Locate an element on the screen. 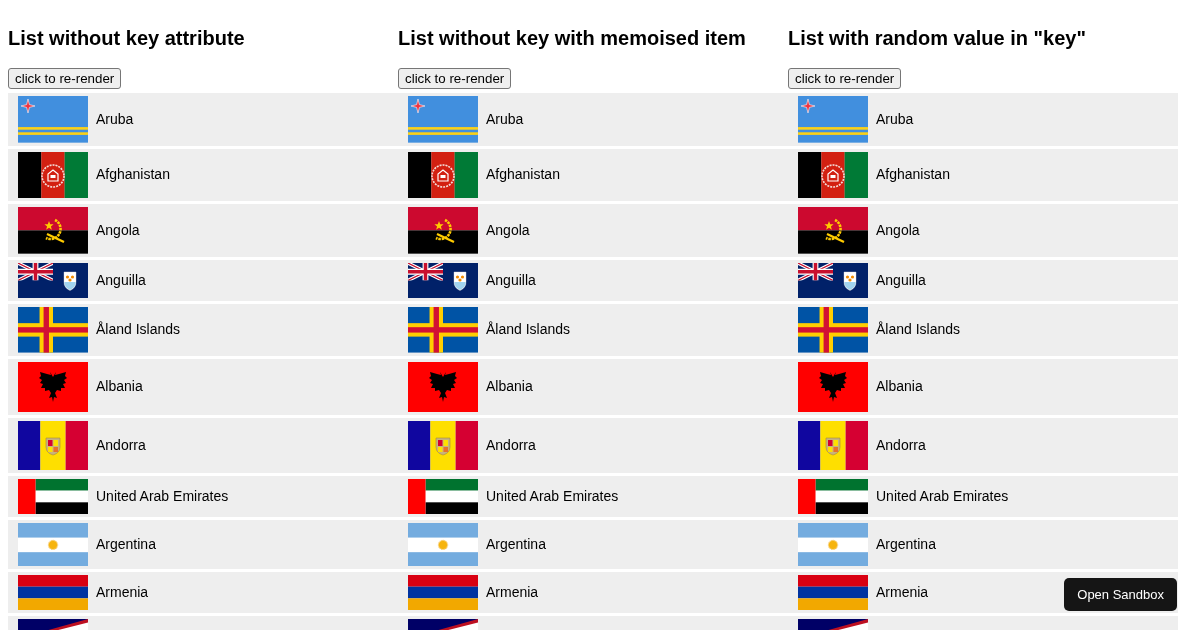 The width and height of the screenshot is (1200, 630). open-sandbox-button: Open Sandbox is located at coordinates (1120, 594).